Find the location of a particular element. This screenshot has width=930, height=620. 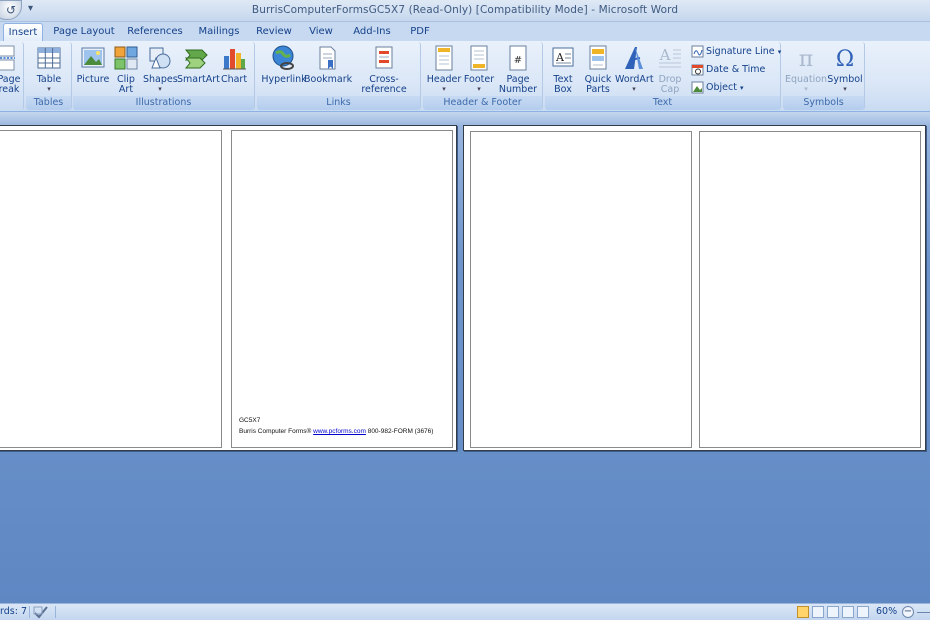

group-tables: Table ▾ Tables is located at coordinates (49, 76).